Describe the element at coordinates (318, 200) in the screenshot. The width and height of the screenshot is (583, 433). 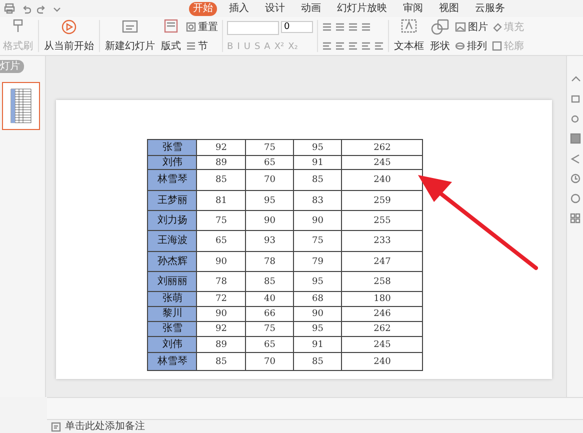
I see `score-cell: 83` at that location.